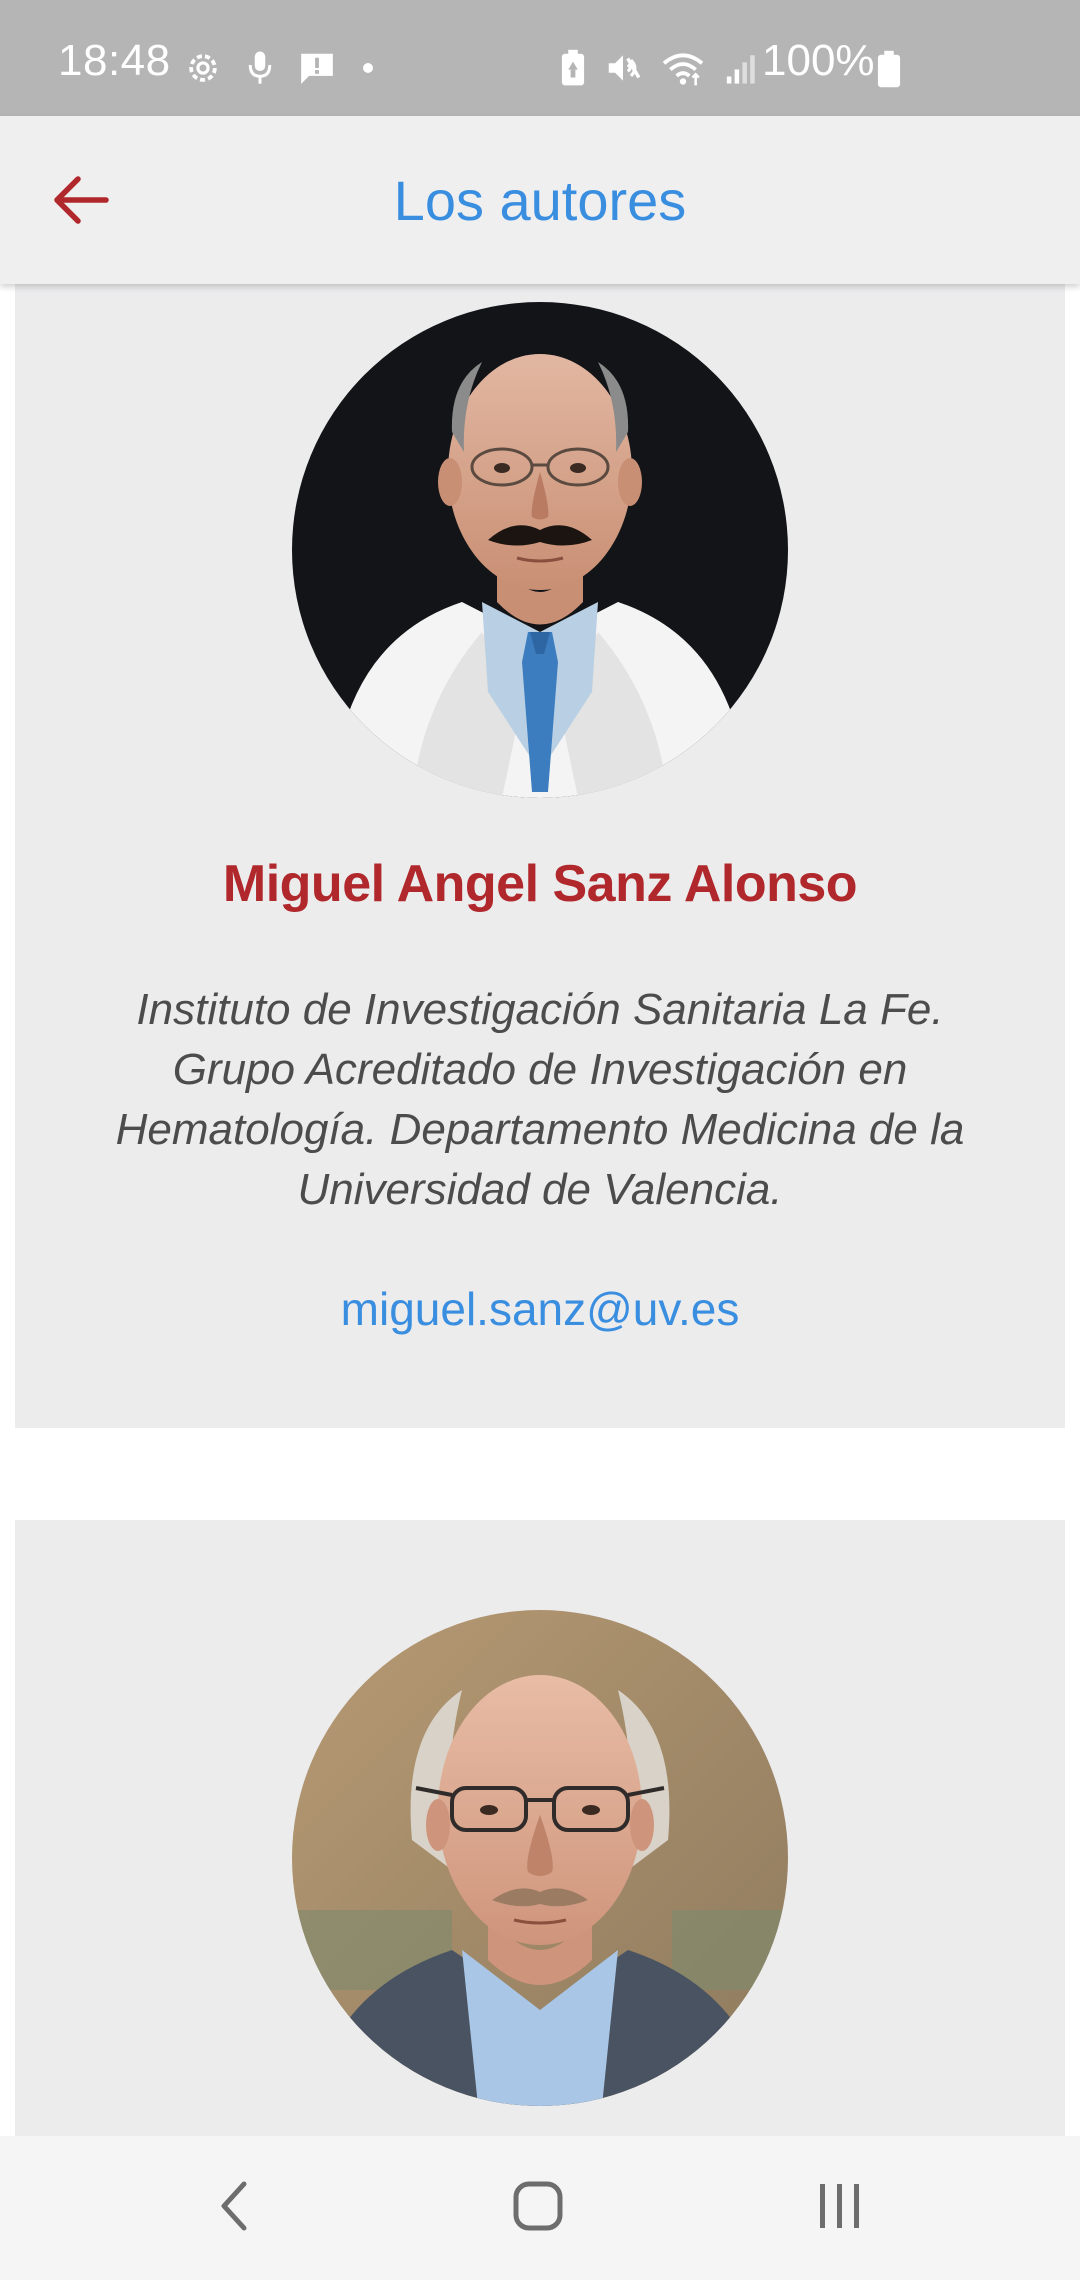 This screenshot has height=2280, width=1080. I want to click on app-bar: Los autores, so click(540, 200).